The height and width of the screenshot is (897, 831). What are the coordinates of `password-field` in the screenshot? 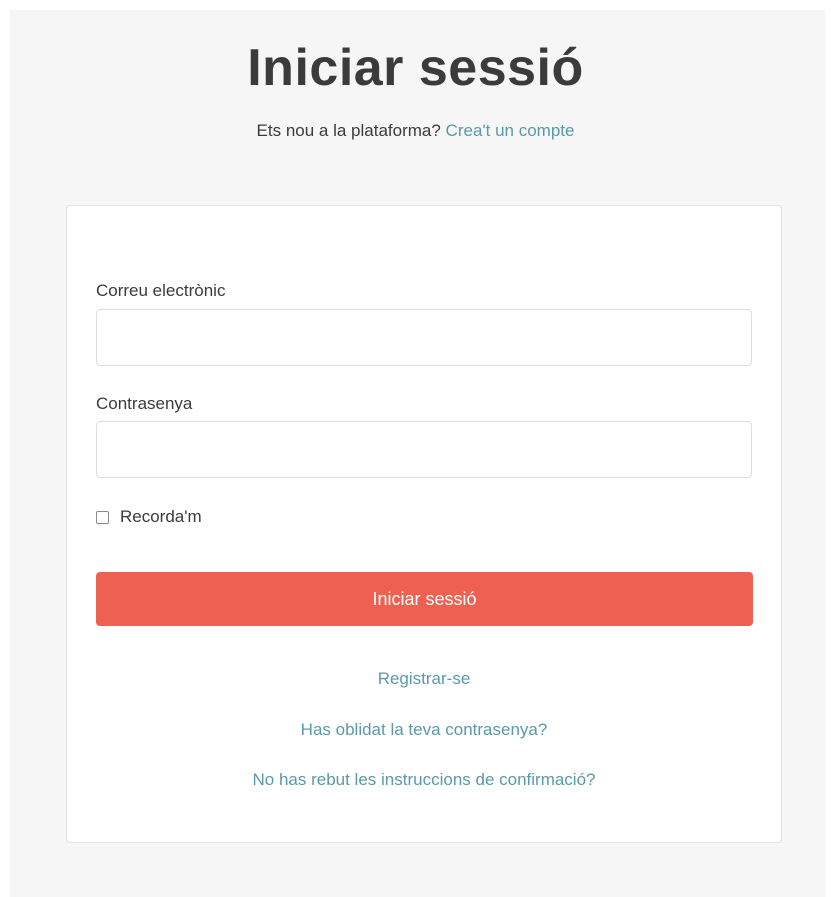 It's located at (424, 449).